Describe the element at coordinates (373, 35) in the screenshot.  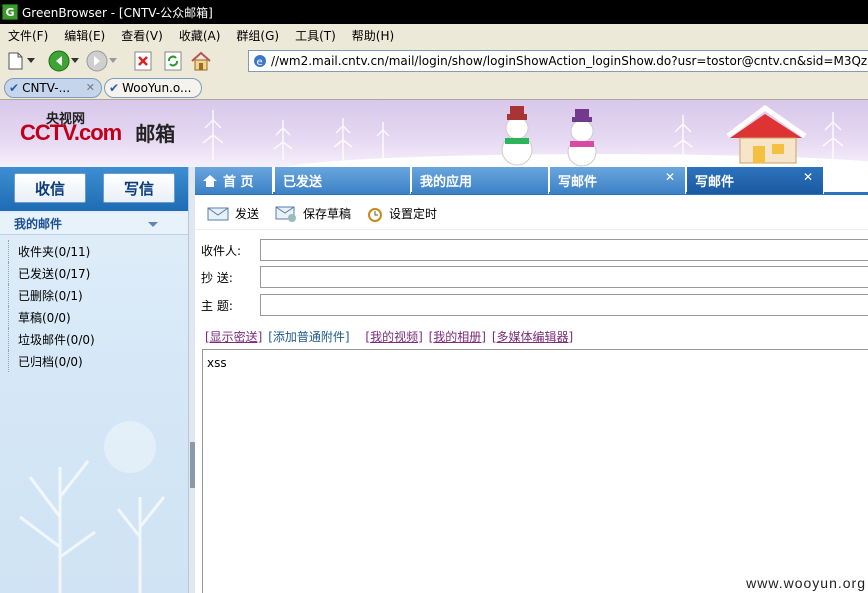
I see `menu-help: 帮助(H)` at that location.